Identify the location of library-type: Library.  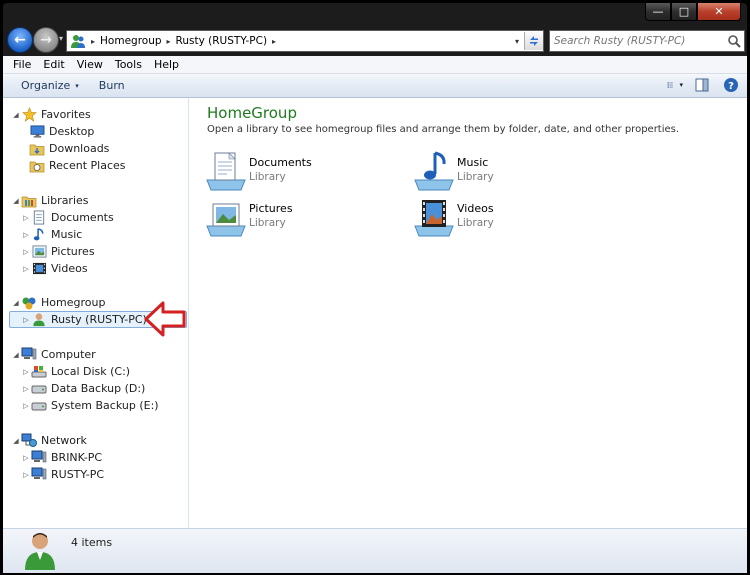
(267, 177).